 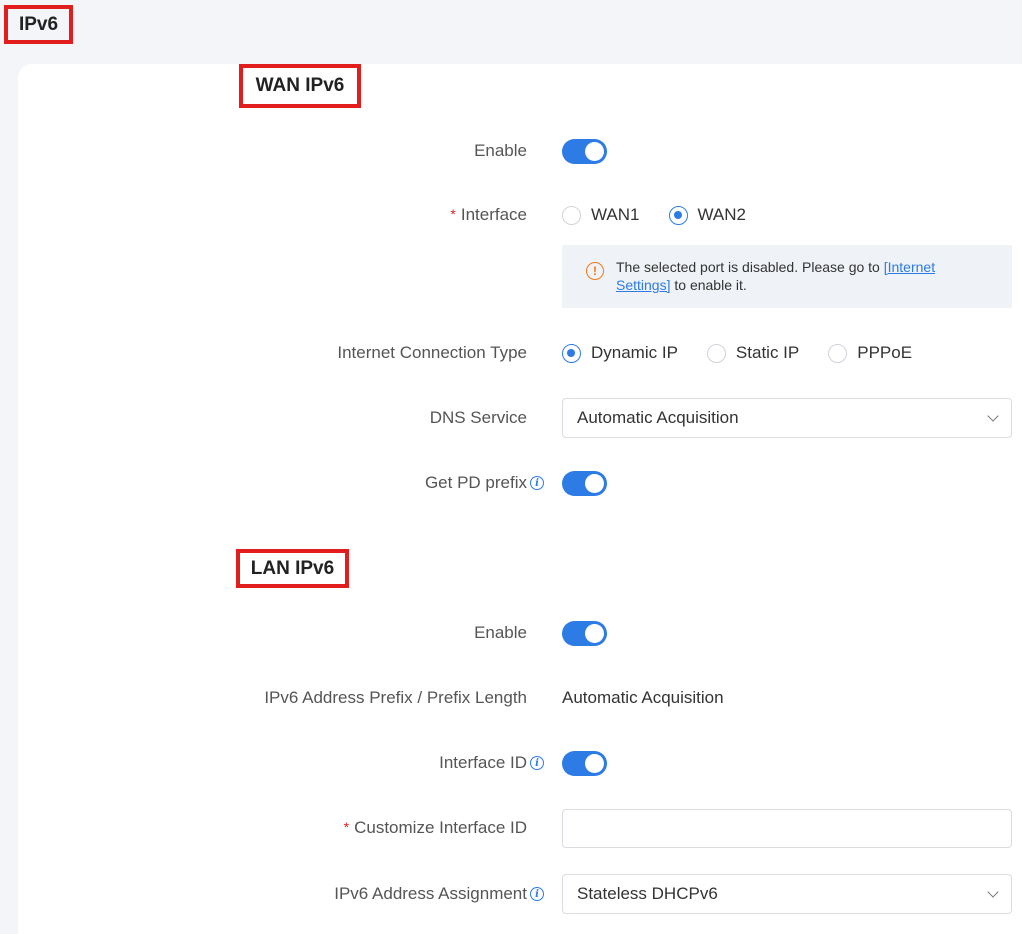 I want to click on radio-wan1-label: WAN1, so click(x=615, y=214).